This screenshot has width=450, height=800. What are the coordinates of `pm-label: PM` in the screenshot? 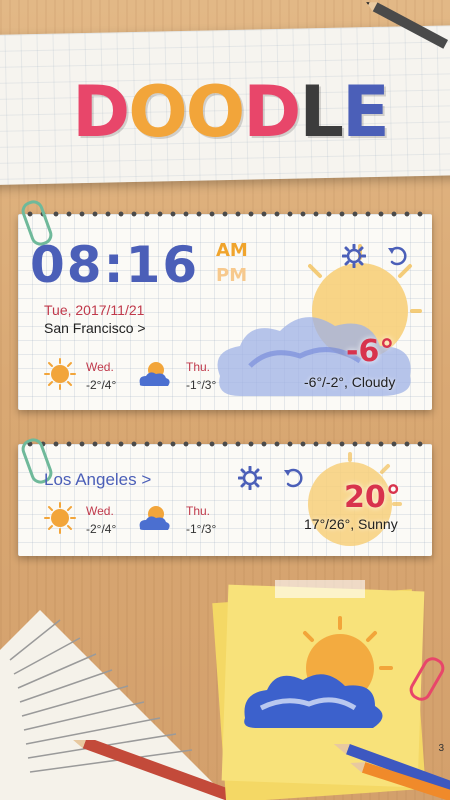 It's located at (232, 275).